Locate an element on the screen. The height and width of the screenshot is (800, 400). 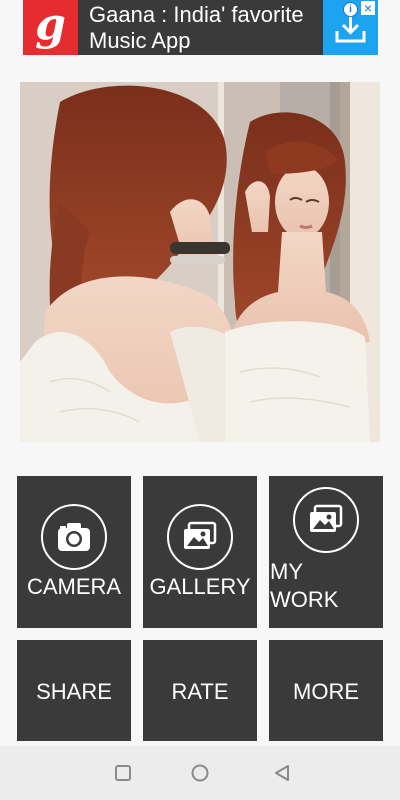
rate-tile: RATE is located at coordinates (200, 690).